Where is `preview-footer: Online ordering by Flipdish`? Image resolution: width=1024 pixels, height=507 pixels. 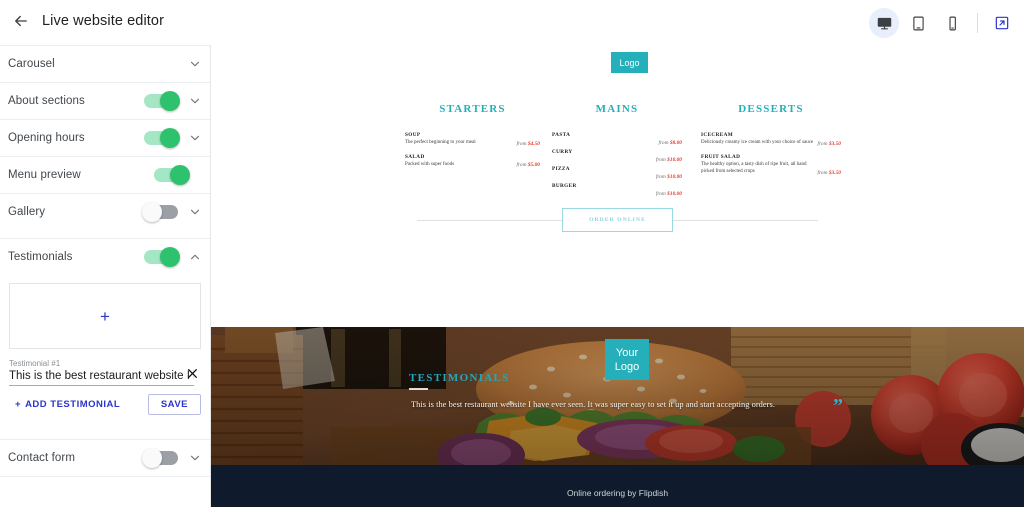 preview-footer: Online ordering by Flipdish is located at coordinates (617, 486).